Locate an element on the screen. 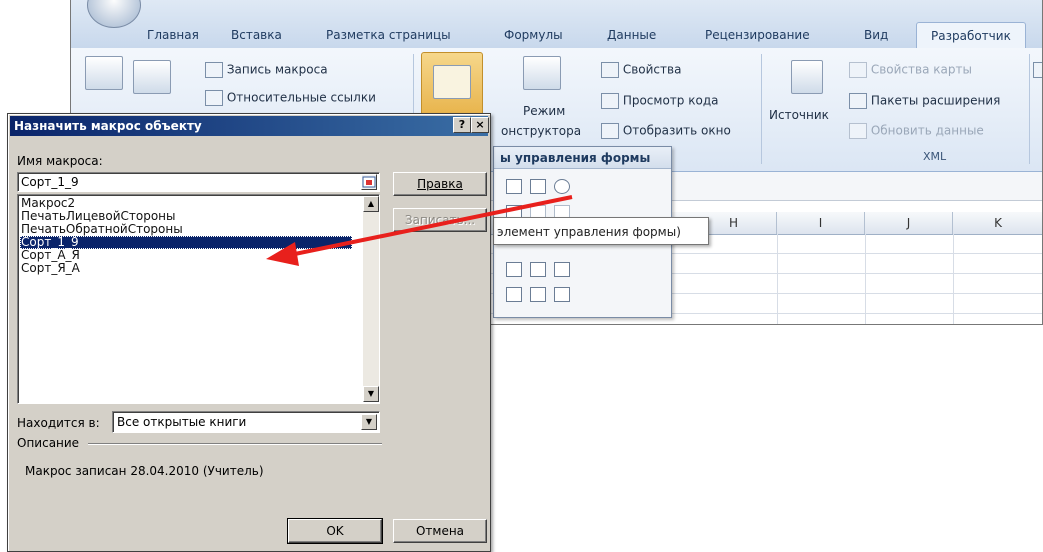 This screenshot has height=552, width=1043. red-arrow-head is located at coordinates (282, 254).